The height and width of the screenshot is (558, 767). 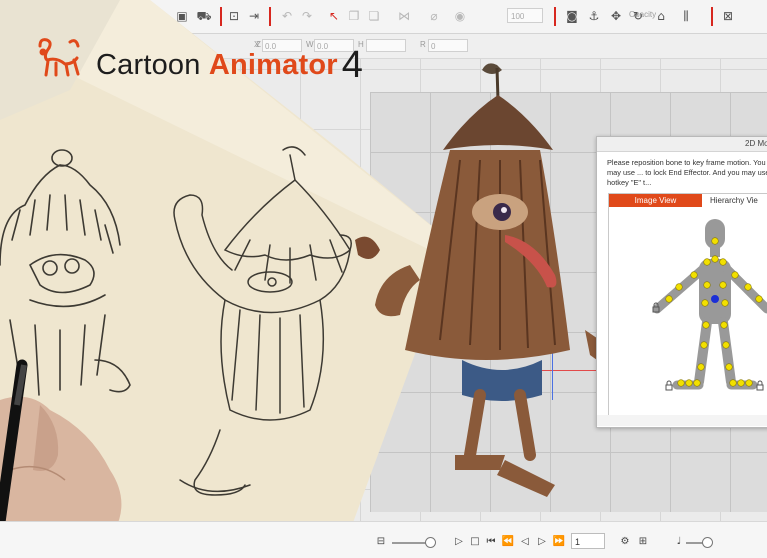 I want to click on audio-icon: ♩, so click(x=679, y=542).